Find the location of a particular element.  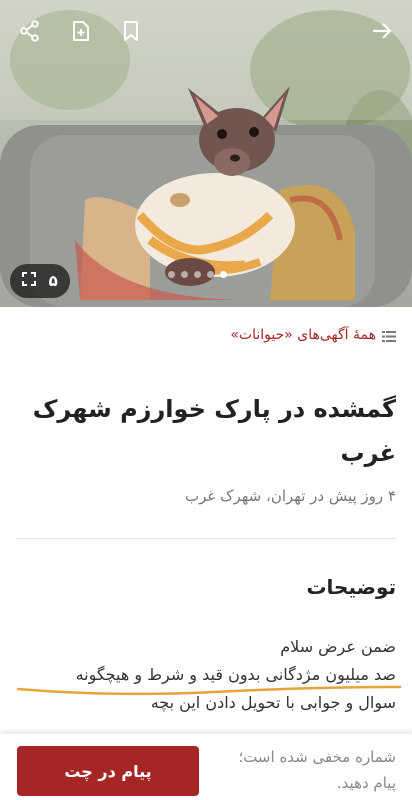

photo-count: ۵ is located at coordinates (53, 281).